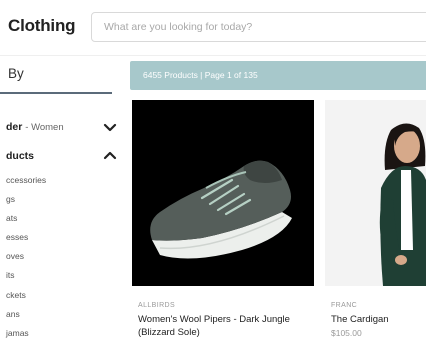  What do you see at coordinates (10, 199) in the screenshot?
I see `category-item: gs` at bounding box center [10, 199].